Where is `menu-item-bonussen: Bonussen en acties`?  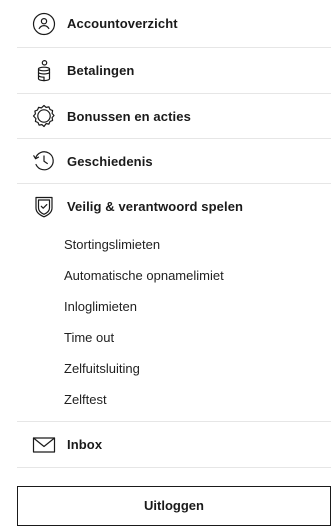 menu-item-bonussen: Bonussen en acties is located at coordinates (174, 116).